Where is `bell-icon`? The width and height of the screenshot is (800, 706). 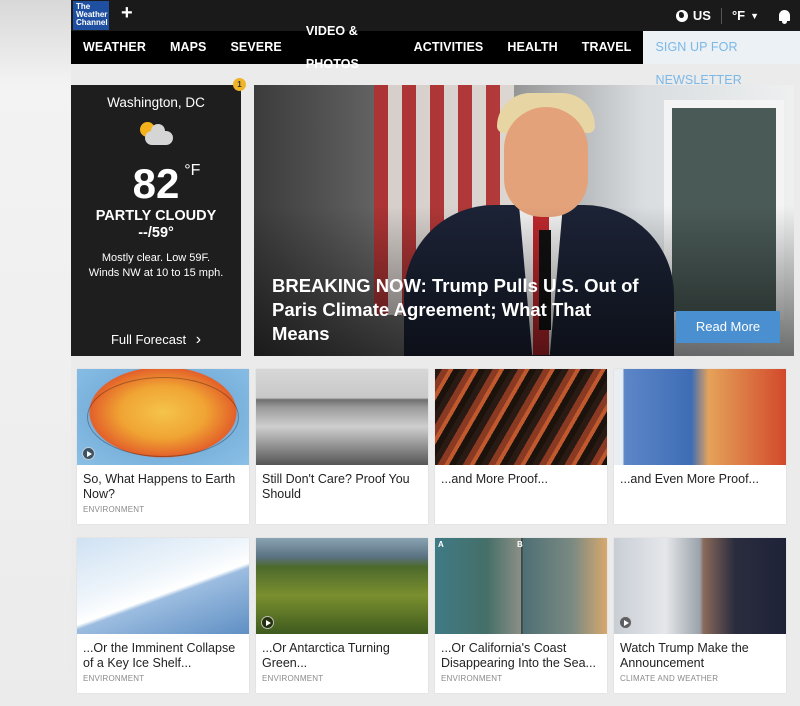 bell-icon is located at coordinates (784, 17).